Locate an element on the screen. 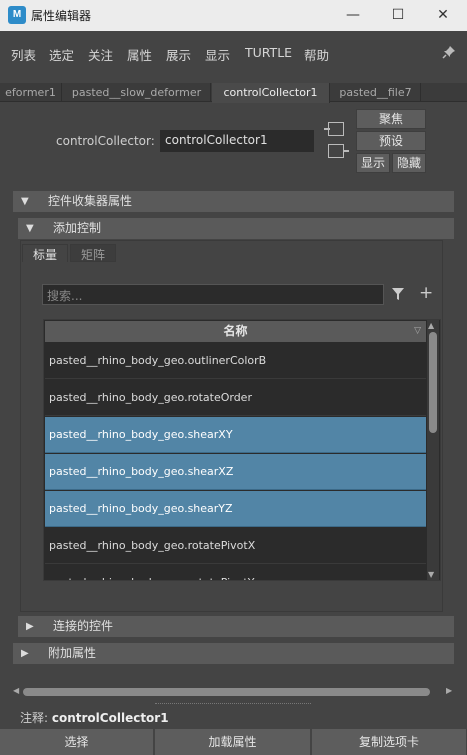  sort-icon: ▽ is located at coordinates (417, 331).